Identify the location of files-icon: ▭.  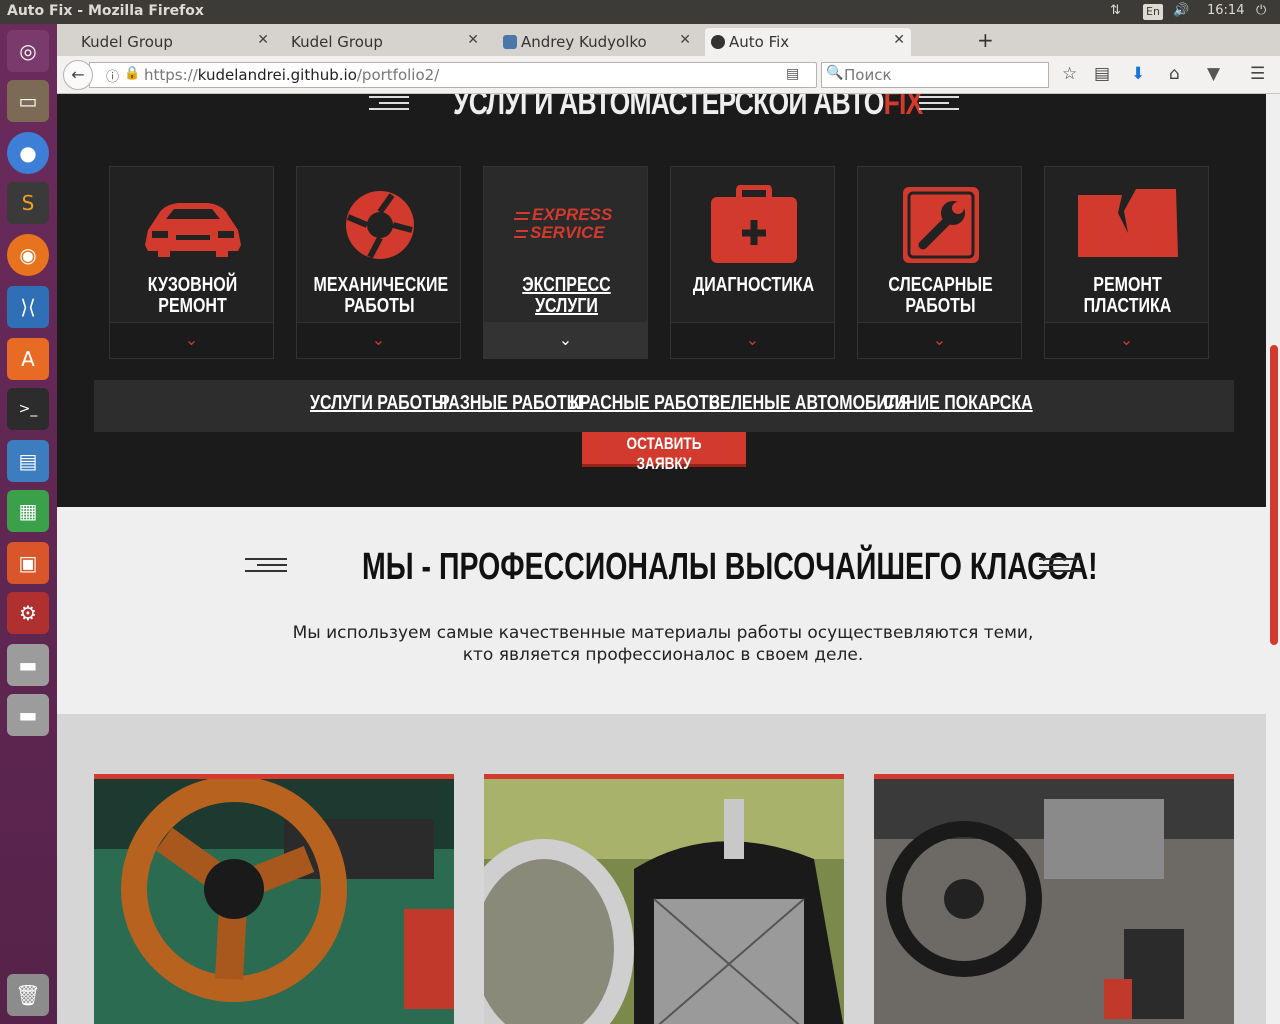
(28, 101).